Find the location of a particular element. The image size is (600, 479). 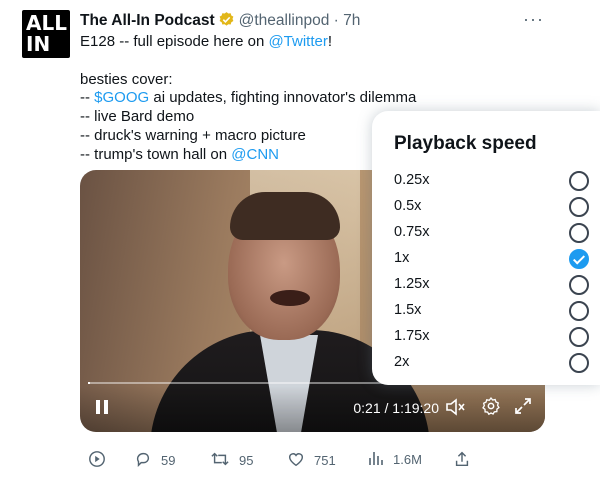

speed-option-label: 0.75x is located at coordinates (412, 232).